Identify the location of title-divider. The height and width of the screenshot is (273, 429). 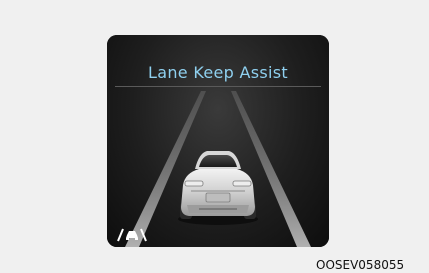
(218, 86).